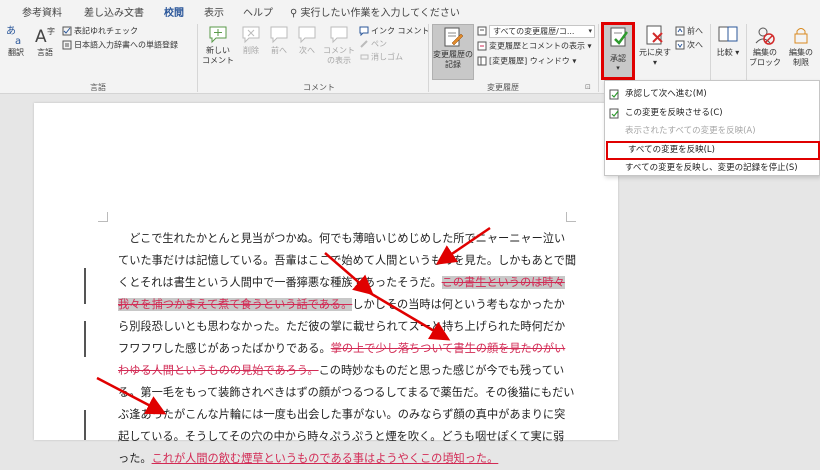  I want to click on document-line: った。これが人間の飲む煙草というものである事はようやくこの頃知った。, so click(308, 459).